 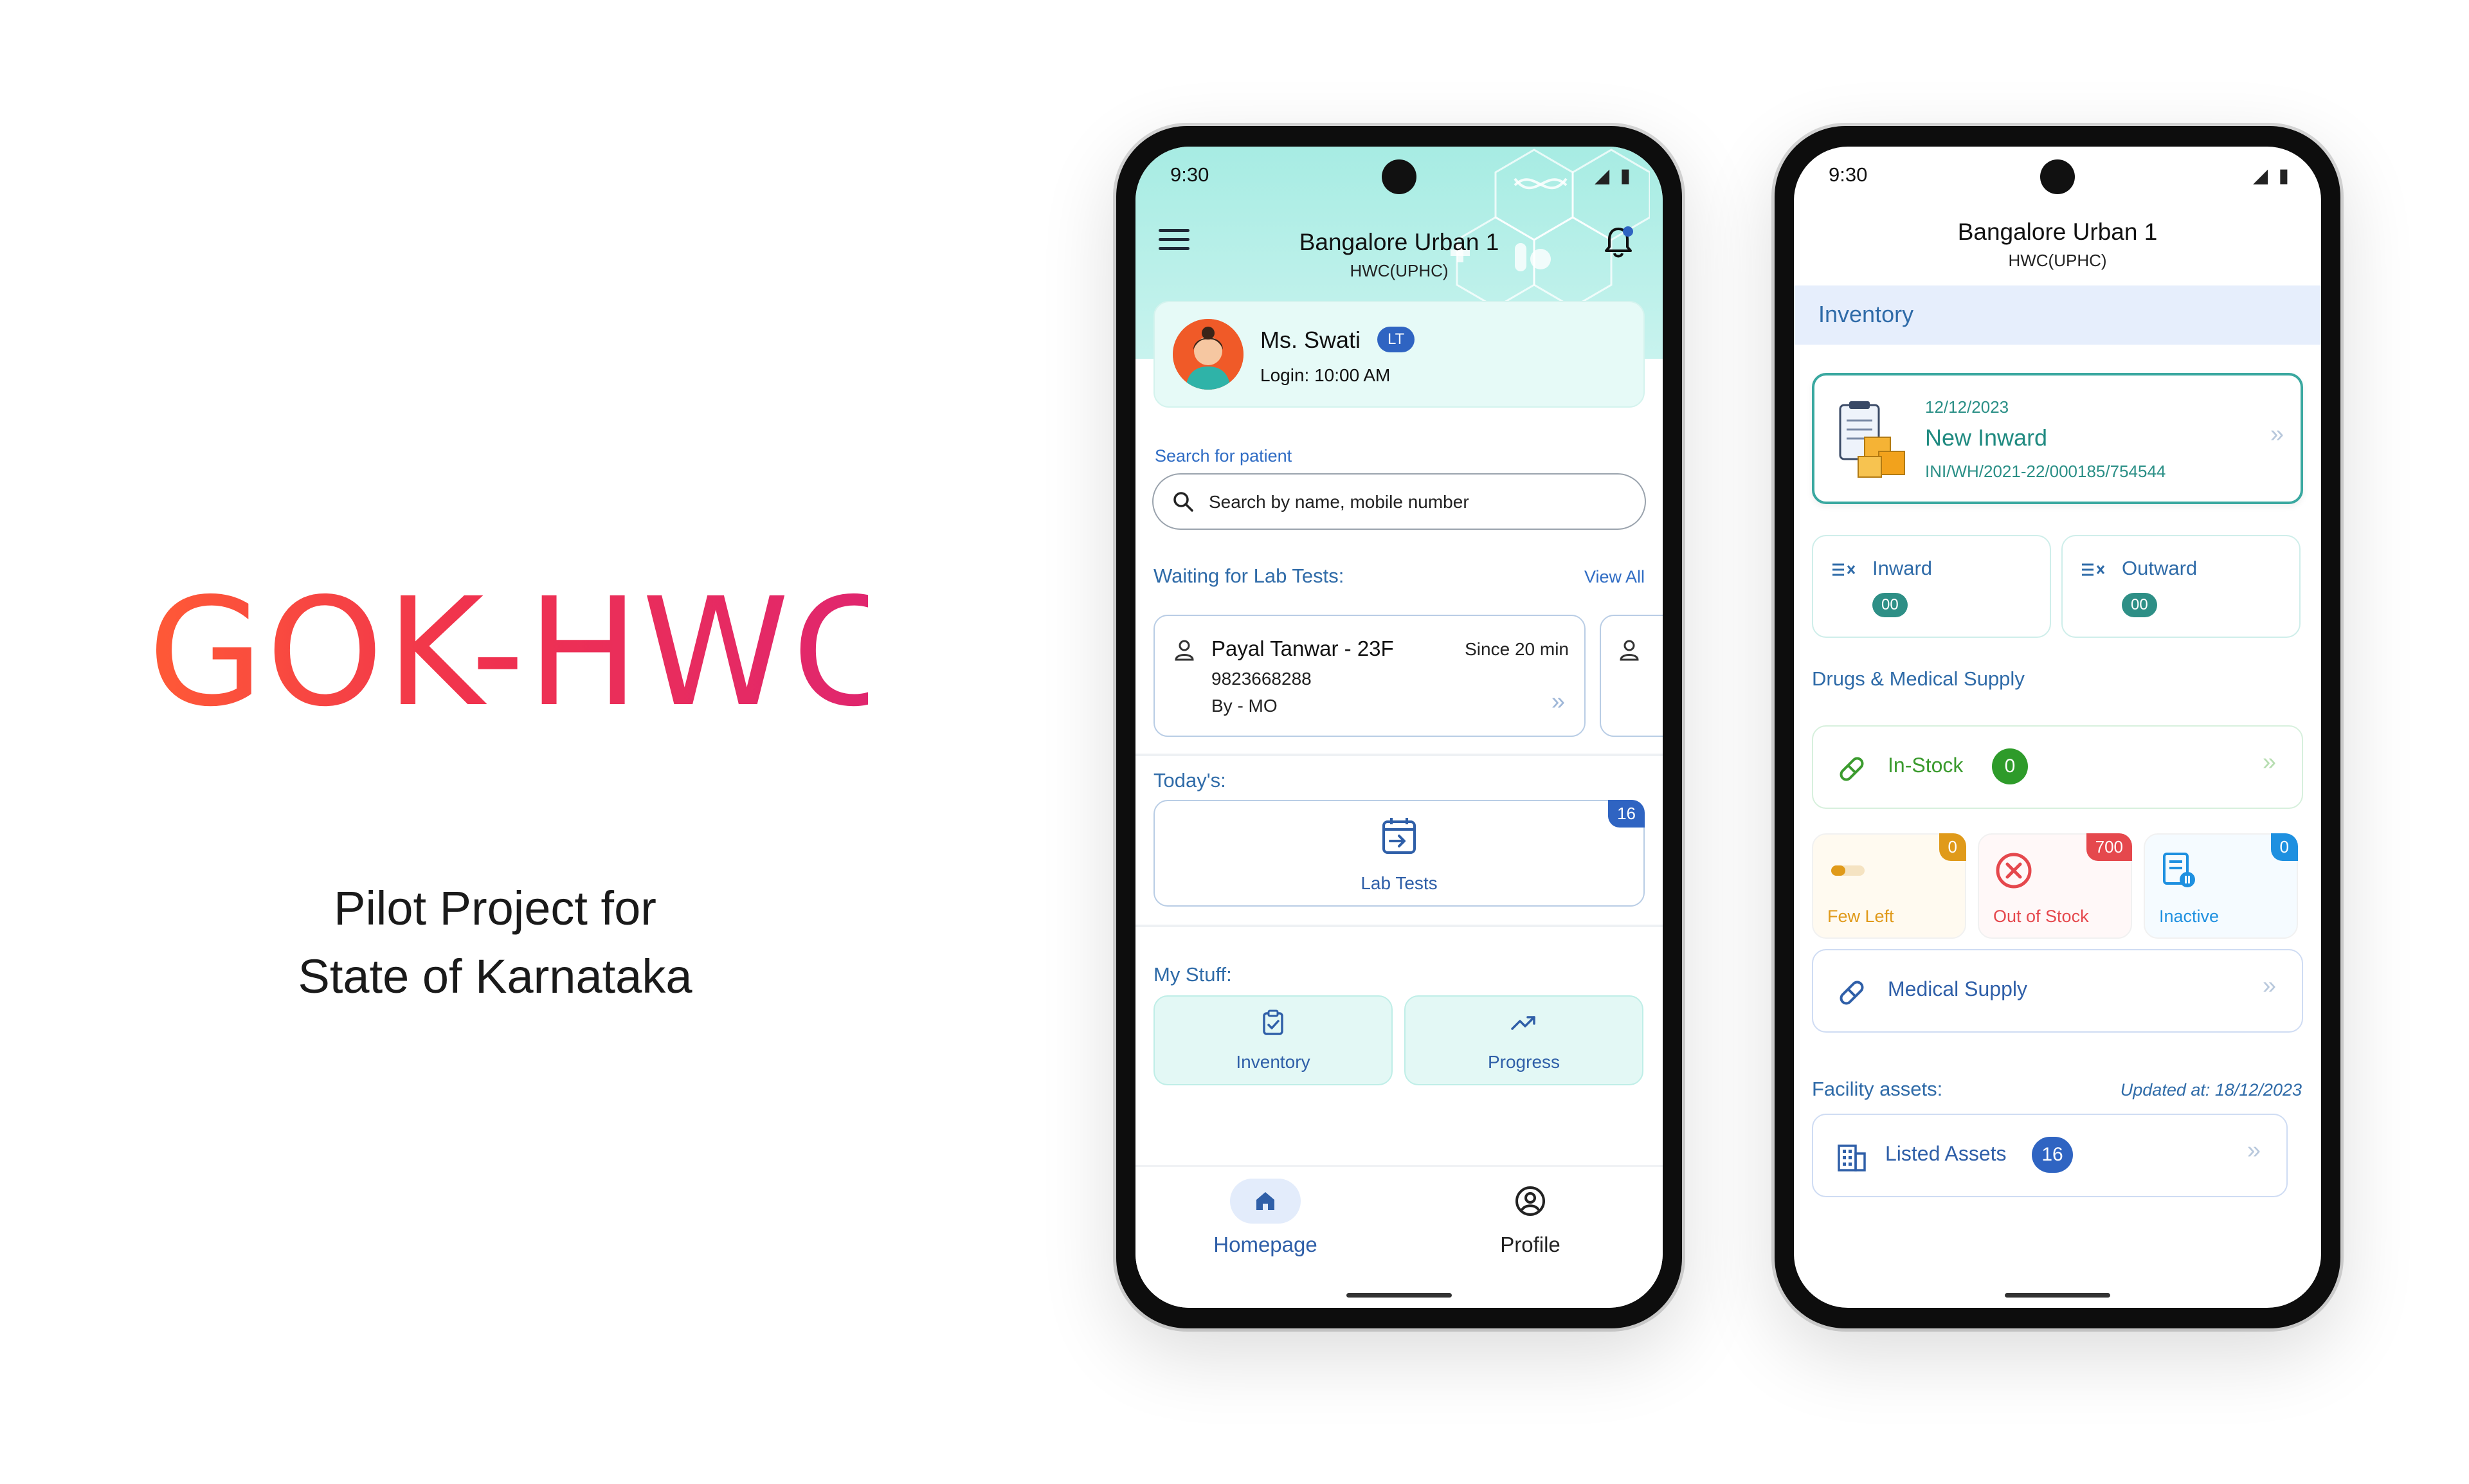 I want to click on inward-count: 00, so click(x=1890, y=605).